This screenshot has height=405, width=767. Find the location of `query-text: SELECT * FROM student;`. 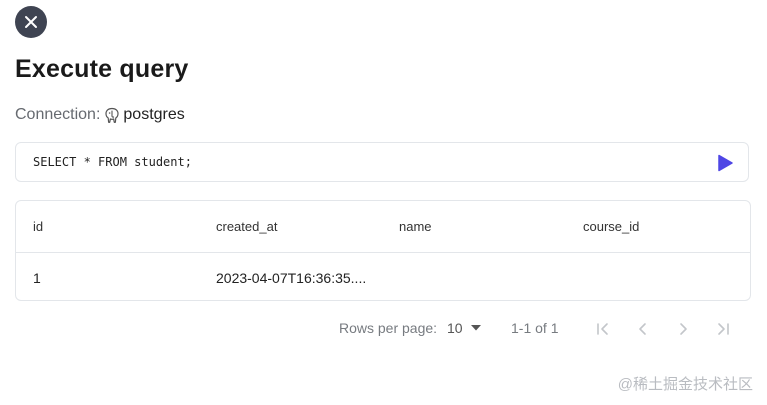

query-text: SELECT * FROM student; is located at coordinates (112, 162).